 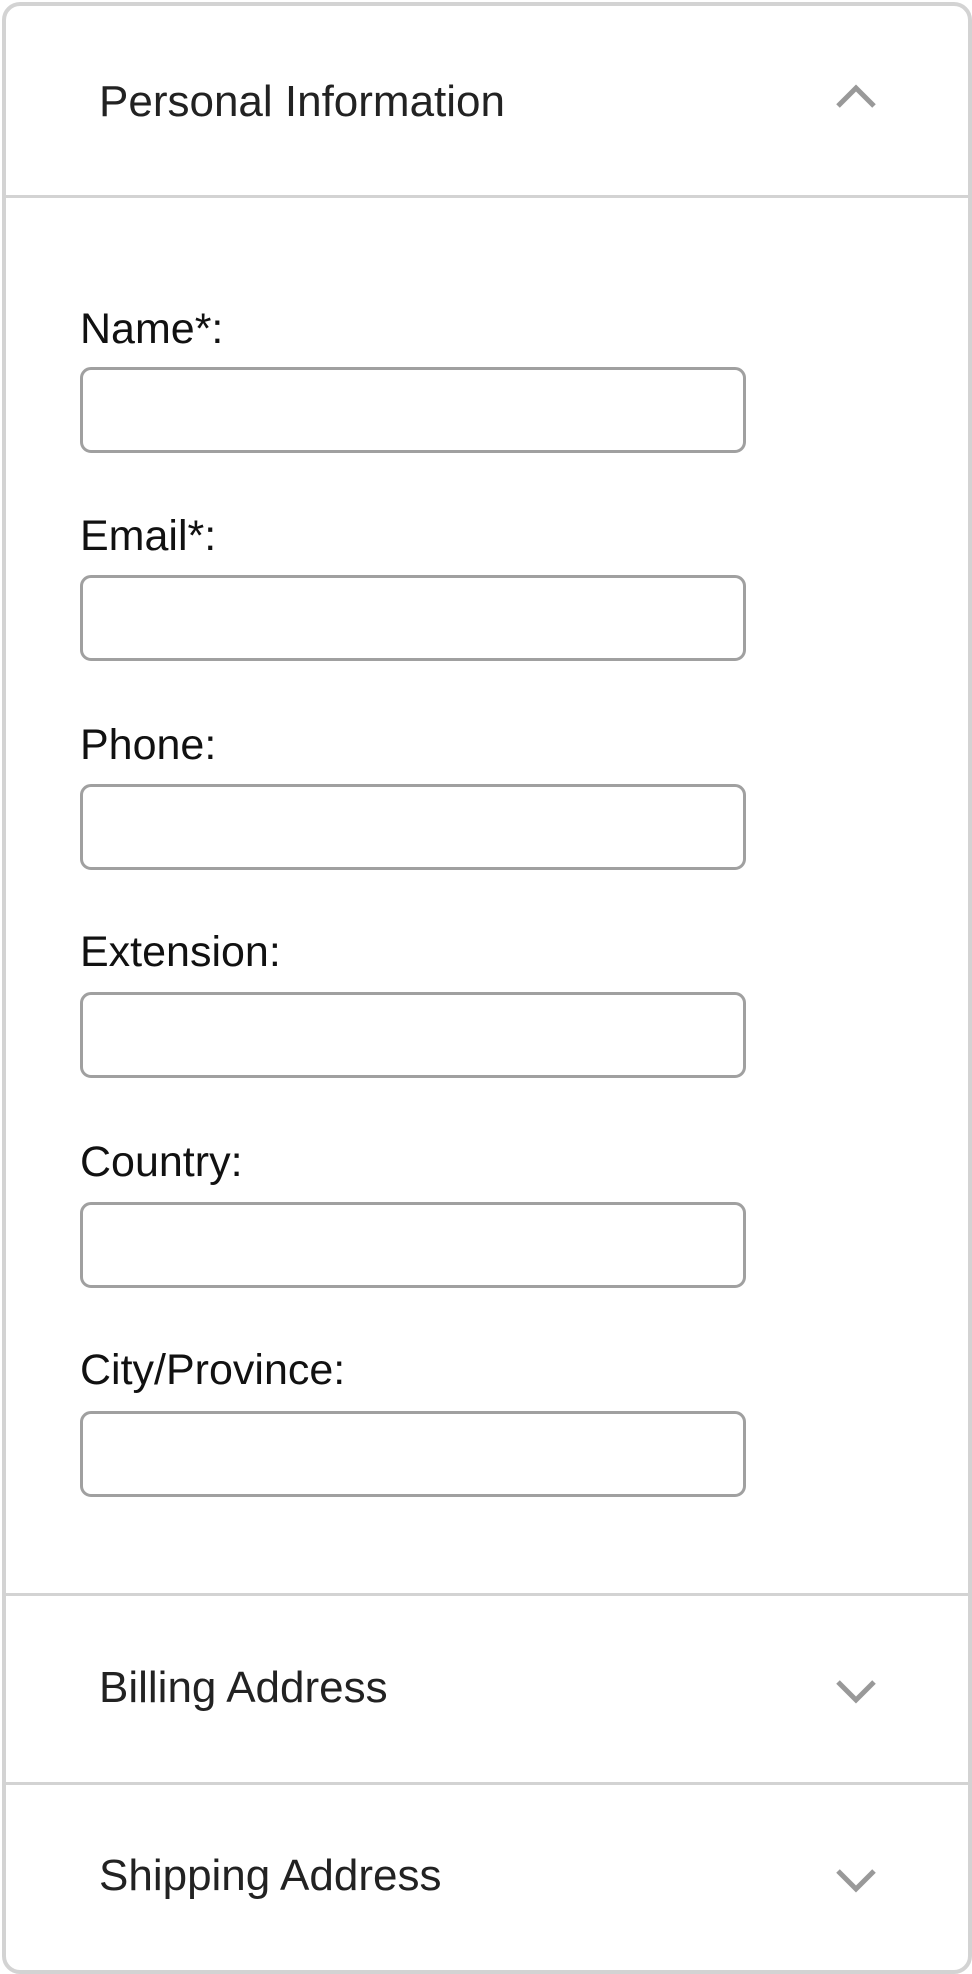 I want to click on divider, so click(x=487, y=196).